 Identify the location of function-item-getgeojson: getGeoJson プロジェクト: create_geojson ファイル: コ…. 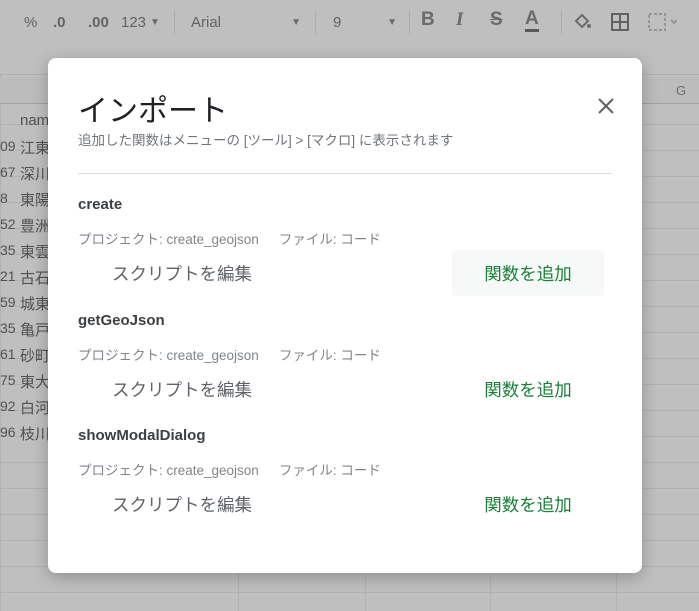
(345, 367).